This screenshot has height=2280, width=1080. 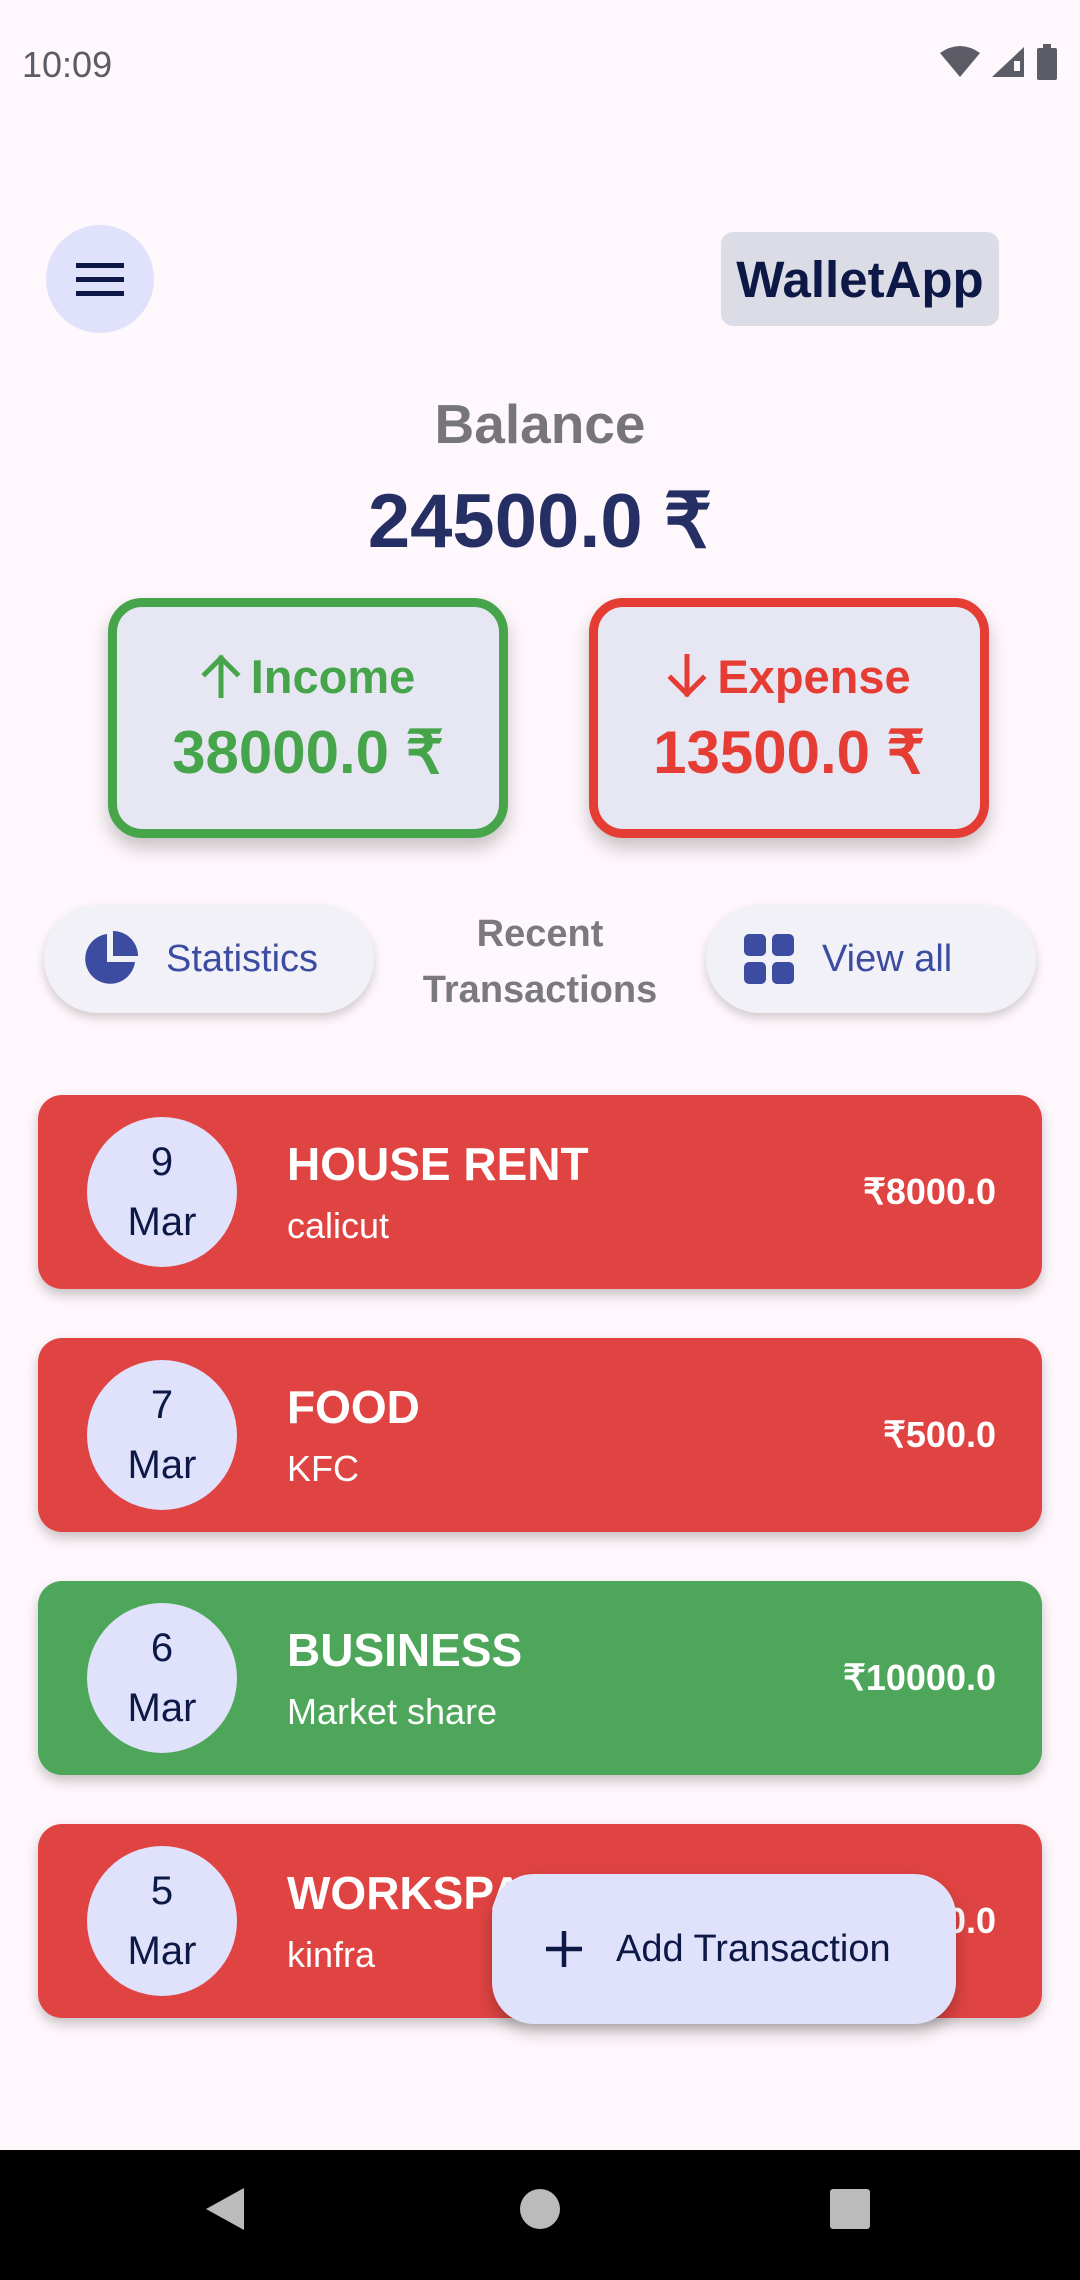 I want to click on expense-card: Expense 13500.0 ₹, so click(x=789, y=718).